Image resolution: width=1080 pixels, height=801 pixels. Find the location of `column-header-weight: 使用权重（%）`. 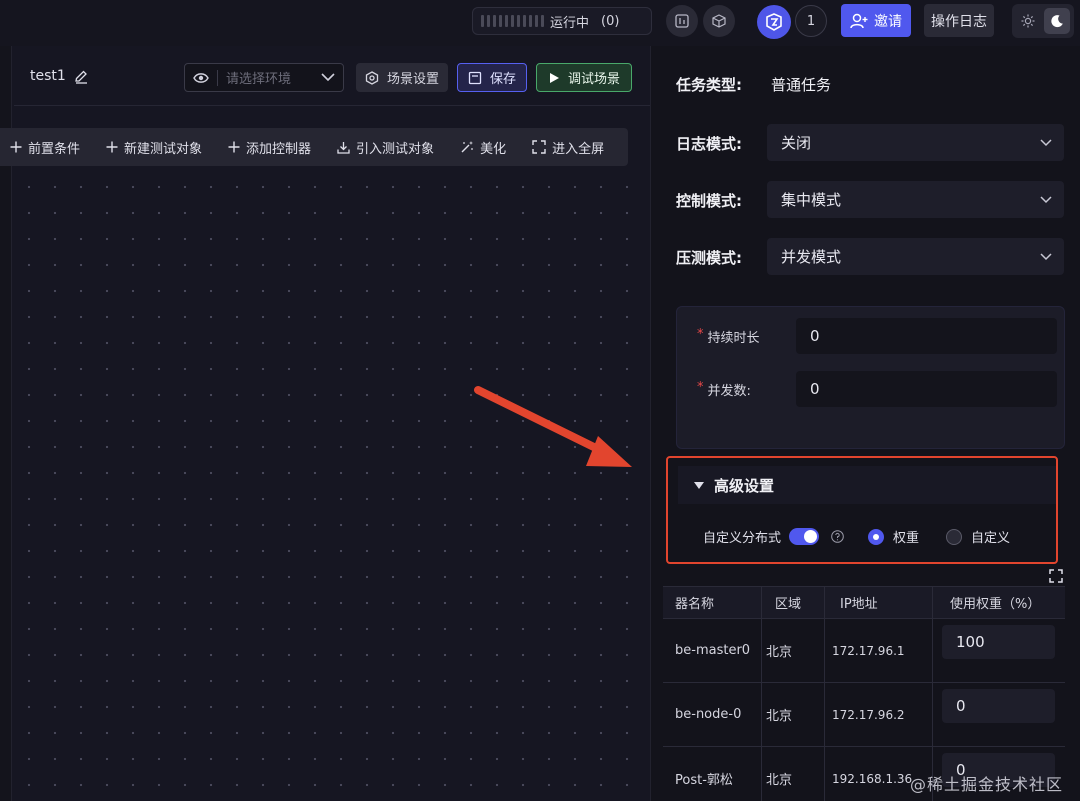

column-header-weight: 使用权重（%） is located at coordinates (995, 604).